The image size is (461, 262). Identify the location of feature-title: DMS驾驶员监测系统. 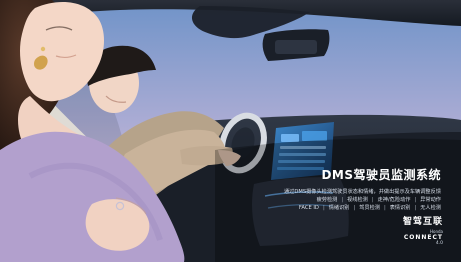
(381, 175).